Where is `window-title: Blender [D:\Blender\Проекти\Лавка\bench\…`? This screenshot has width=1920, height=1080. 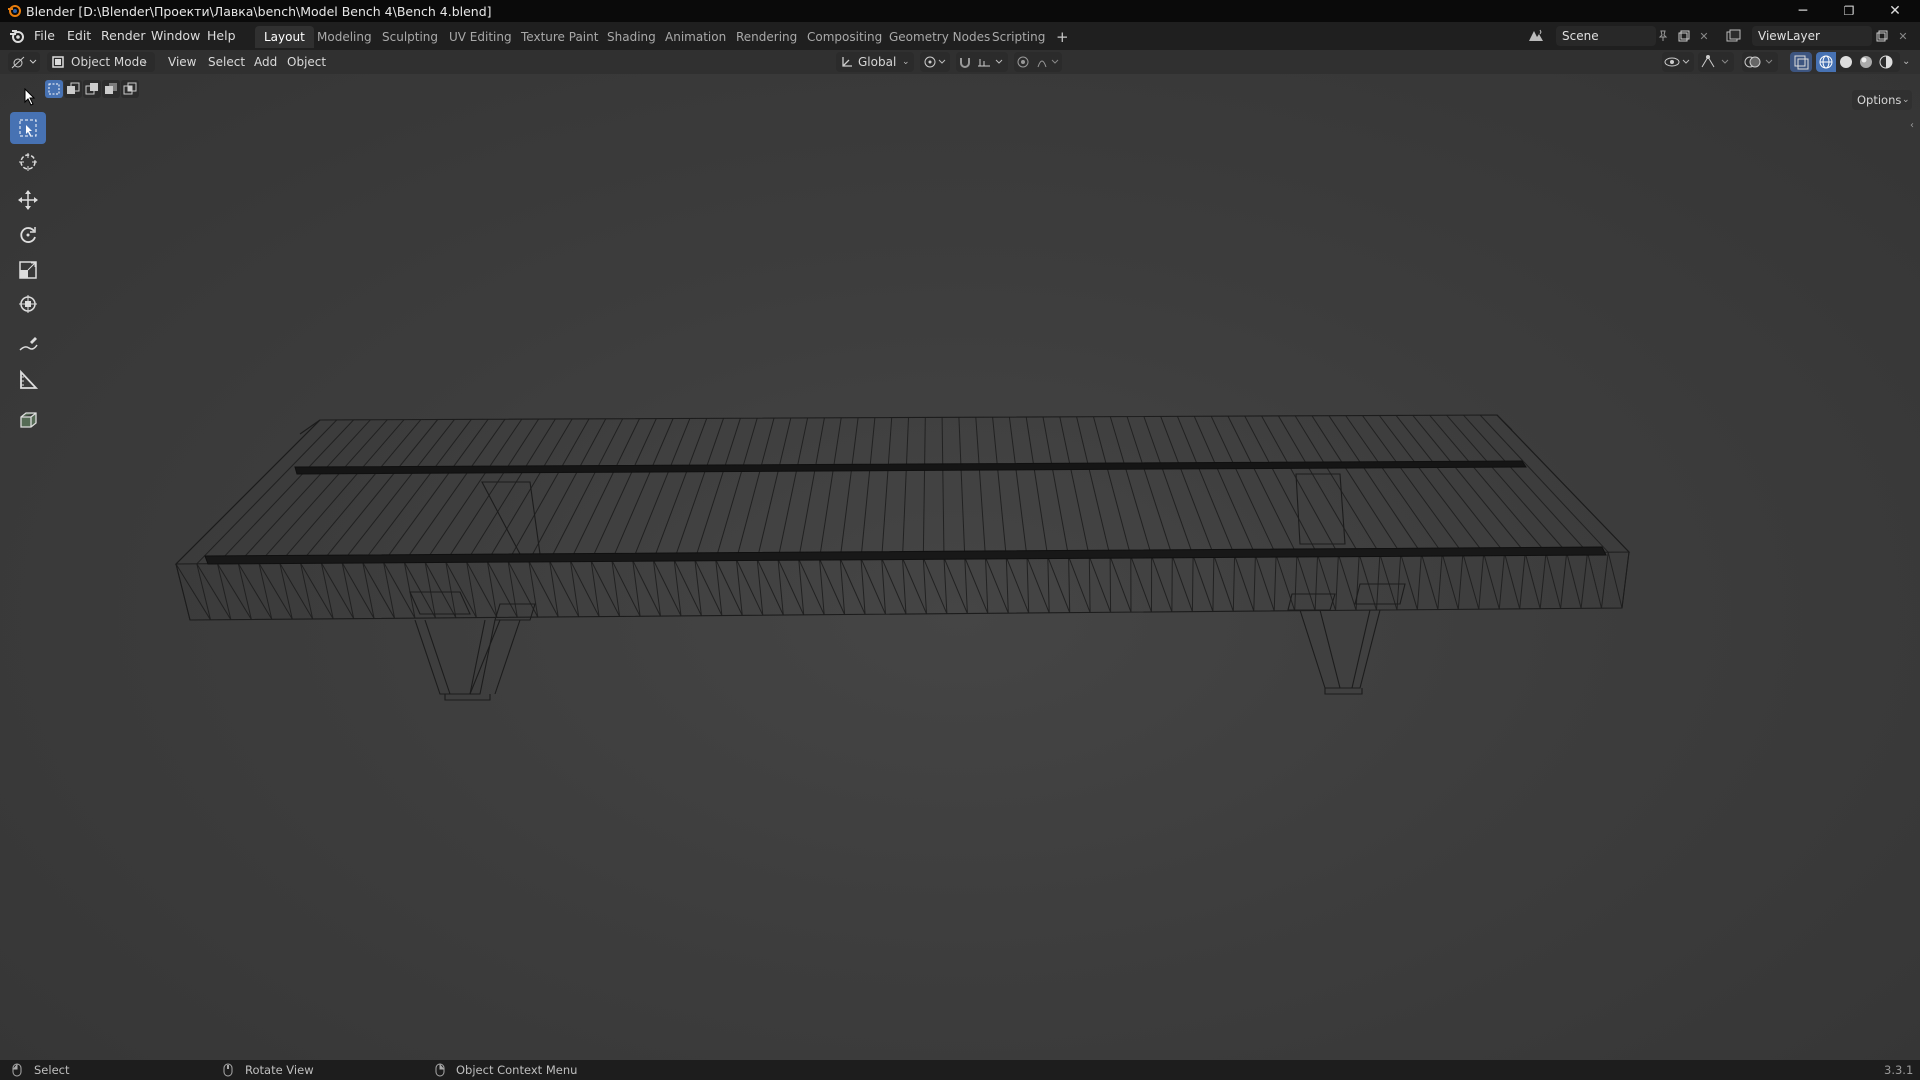 window-title: Blender [D:\Blender\Проекти\Лавка\bench\… is located at coordinates (259, 11).